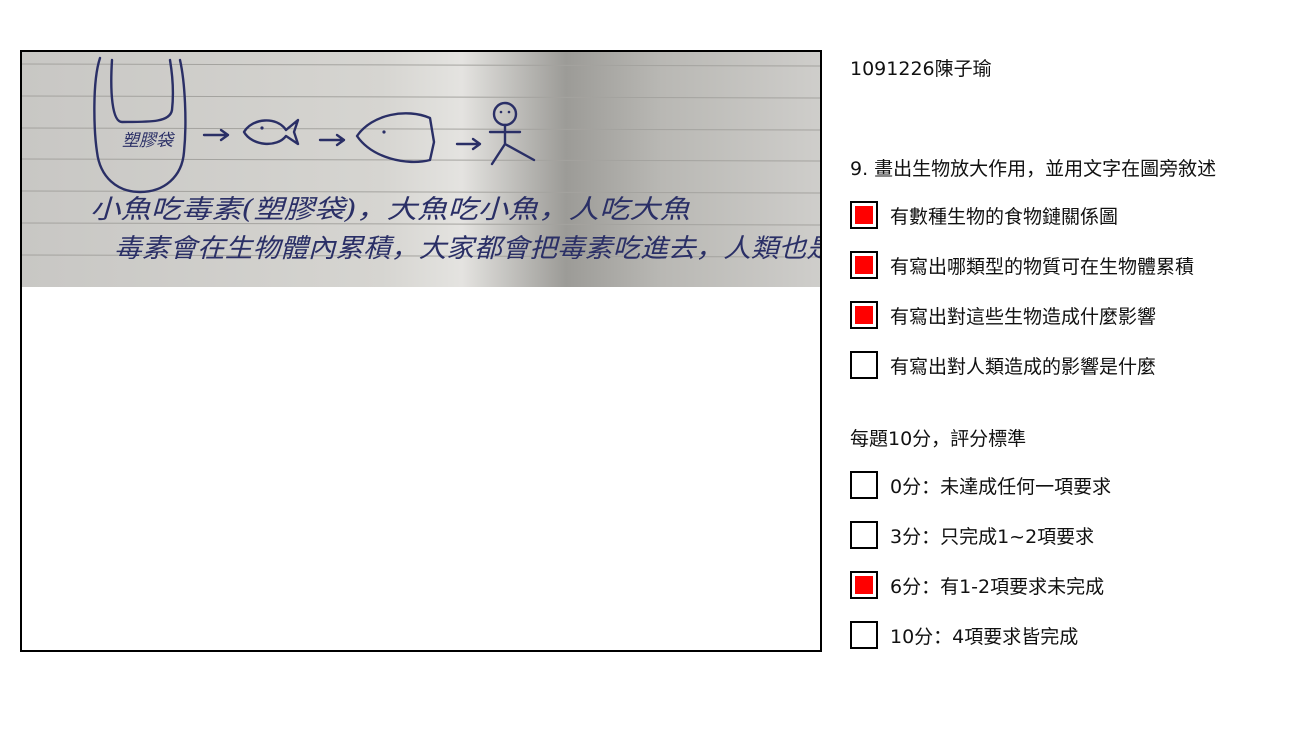  Describe the element at coordinates (864, 215) in the screenshot. I see `criterion-1-checkbox` at that location.